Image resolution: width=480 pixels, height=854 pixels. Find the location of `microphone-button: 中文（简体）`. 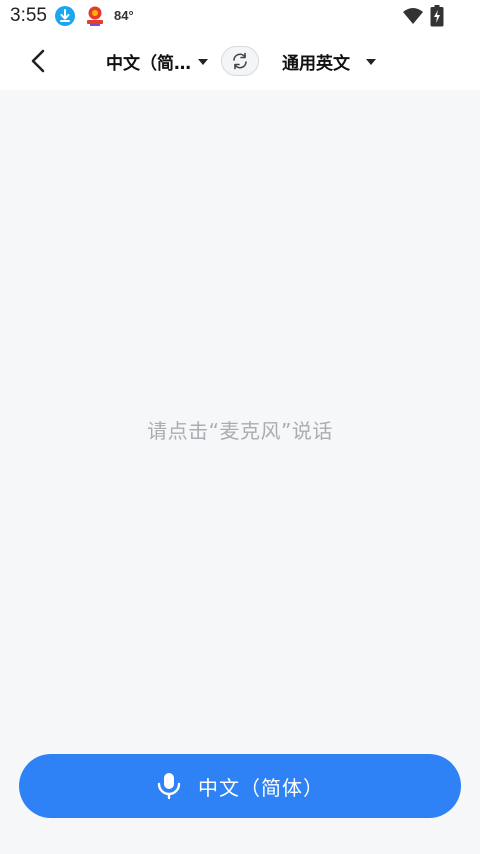

microphone-button: 中文（简体） is located at coordinates (240, 786).